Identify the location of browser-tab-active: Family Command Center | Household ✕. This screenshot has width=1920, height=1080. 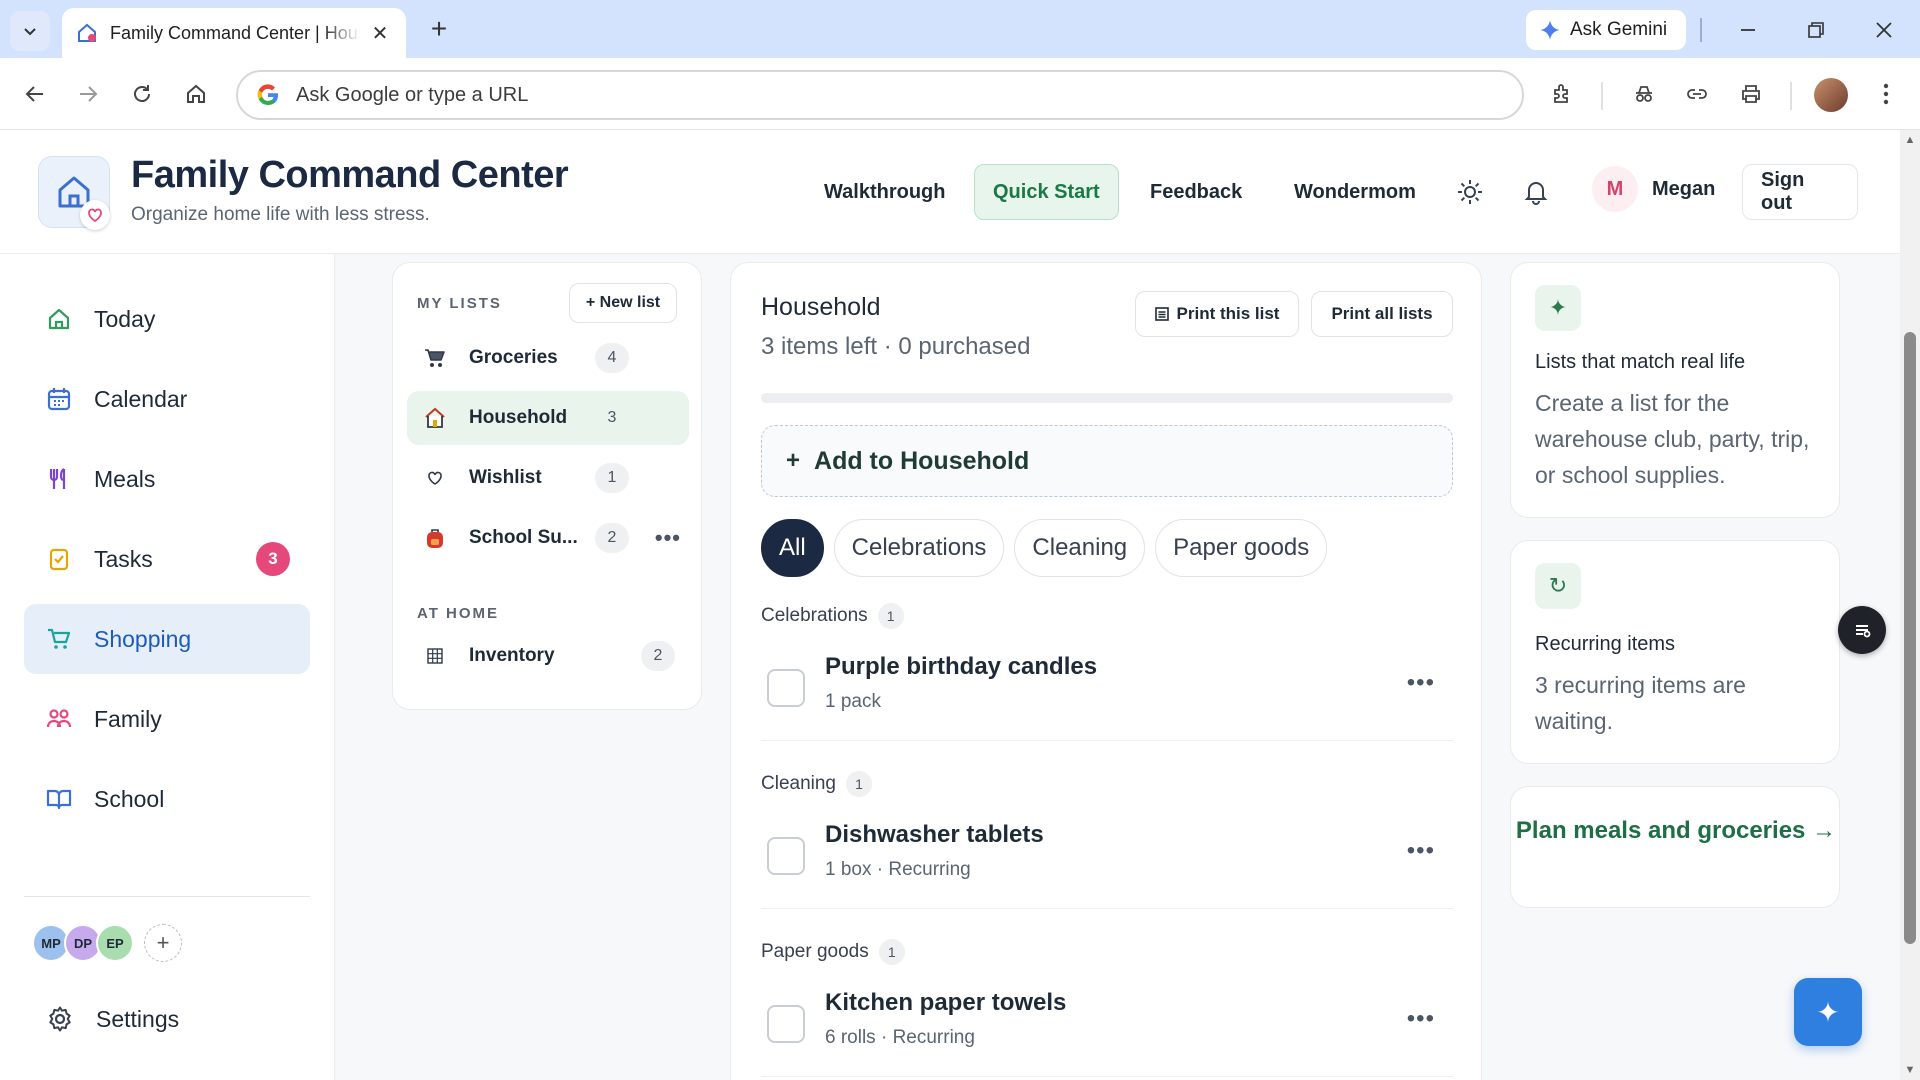
(234, 33).